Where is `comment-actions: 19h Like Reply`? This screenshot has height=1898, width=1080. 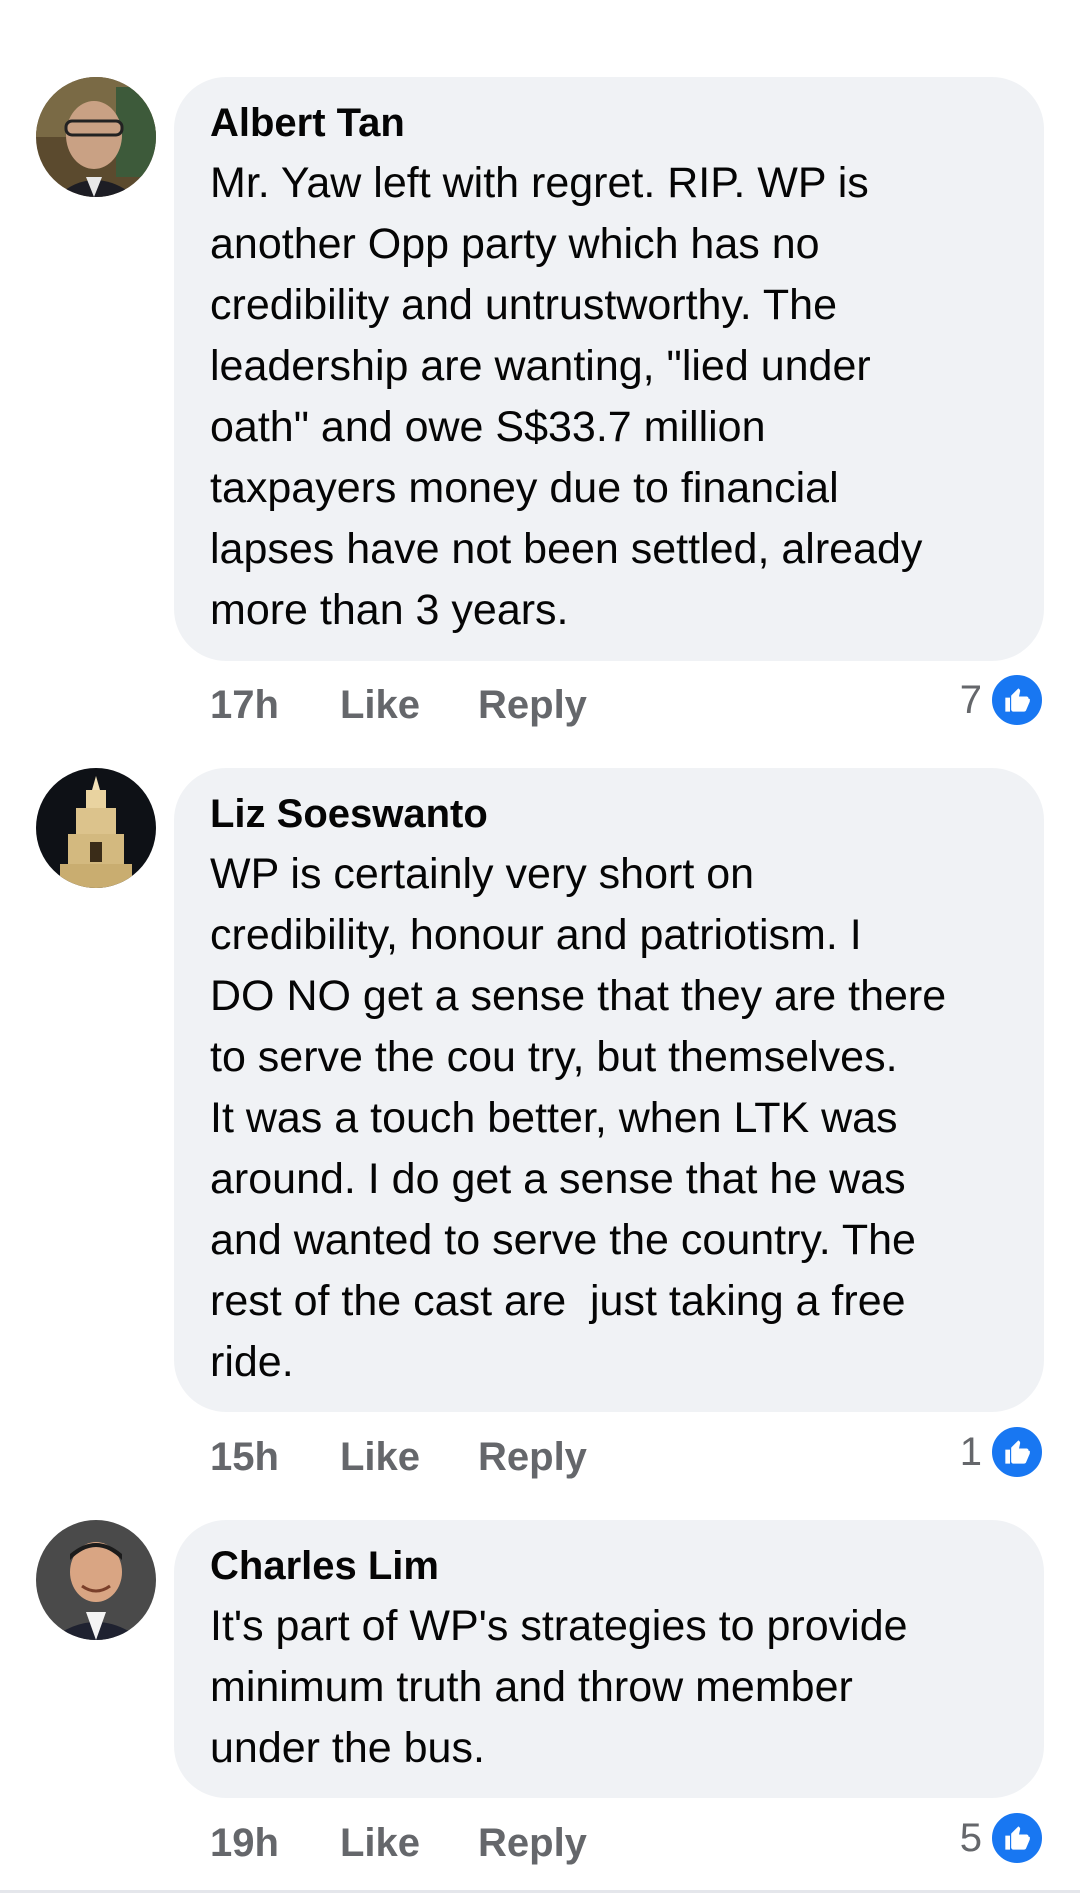
comment-actions: 19h Like Reply is located at coordinates (398, 1843).